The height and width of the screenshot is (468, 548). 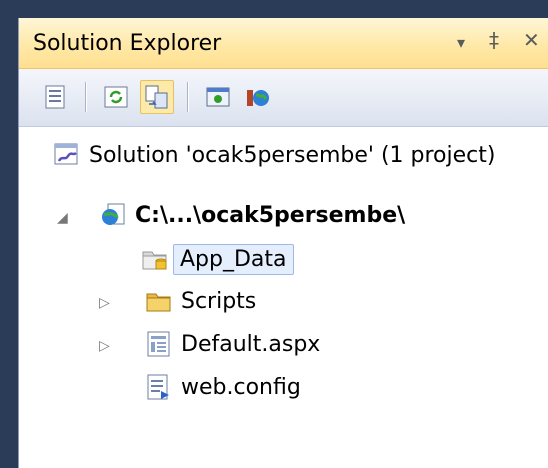 I want to click on solution-icon, so click(x=66, y=154).